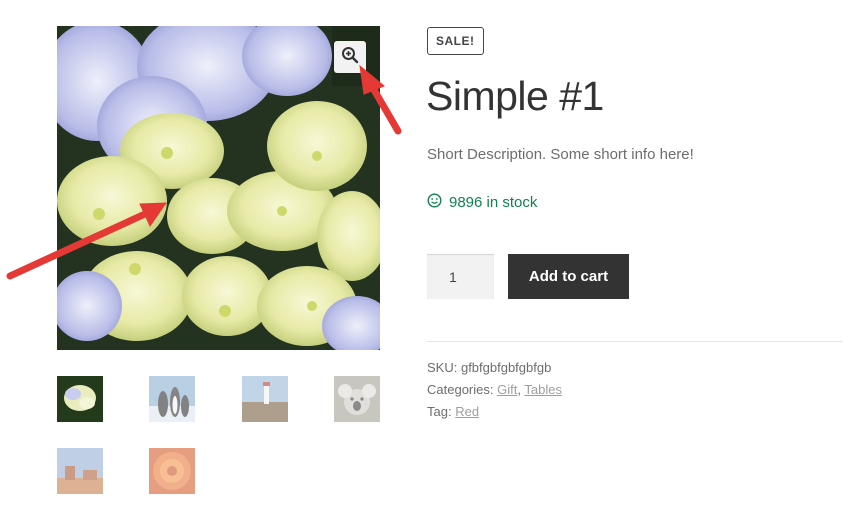 The height and width of the screenshot is (524, 868). Describe the element at coordinates (543, 389) in the screenshot. I see `category-link-tables: Tables` at that location.